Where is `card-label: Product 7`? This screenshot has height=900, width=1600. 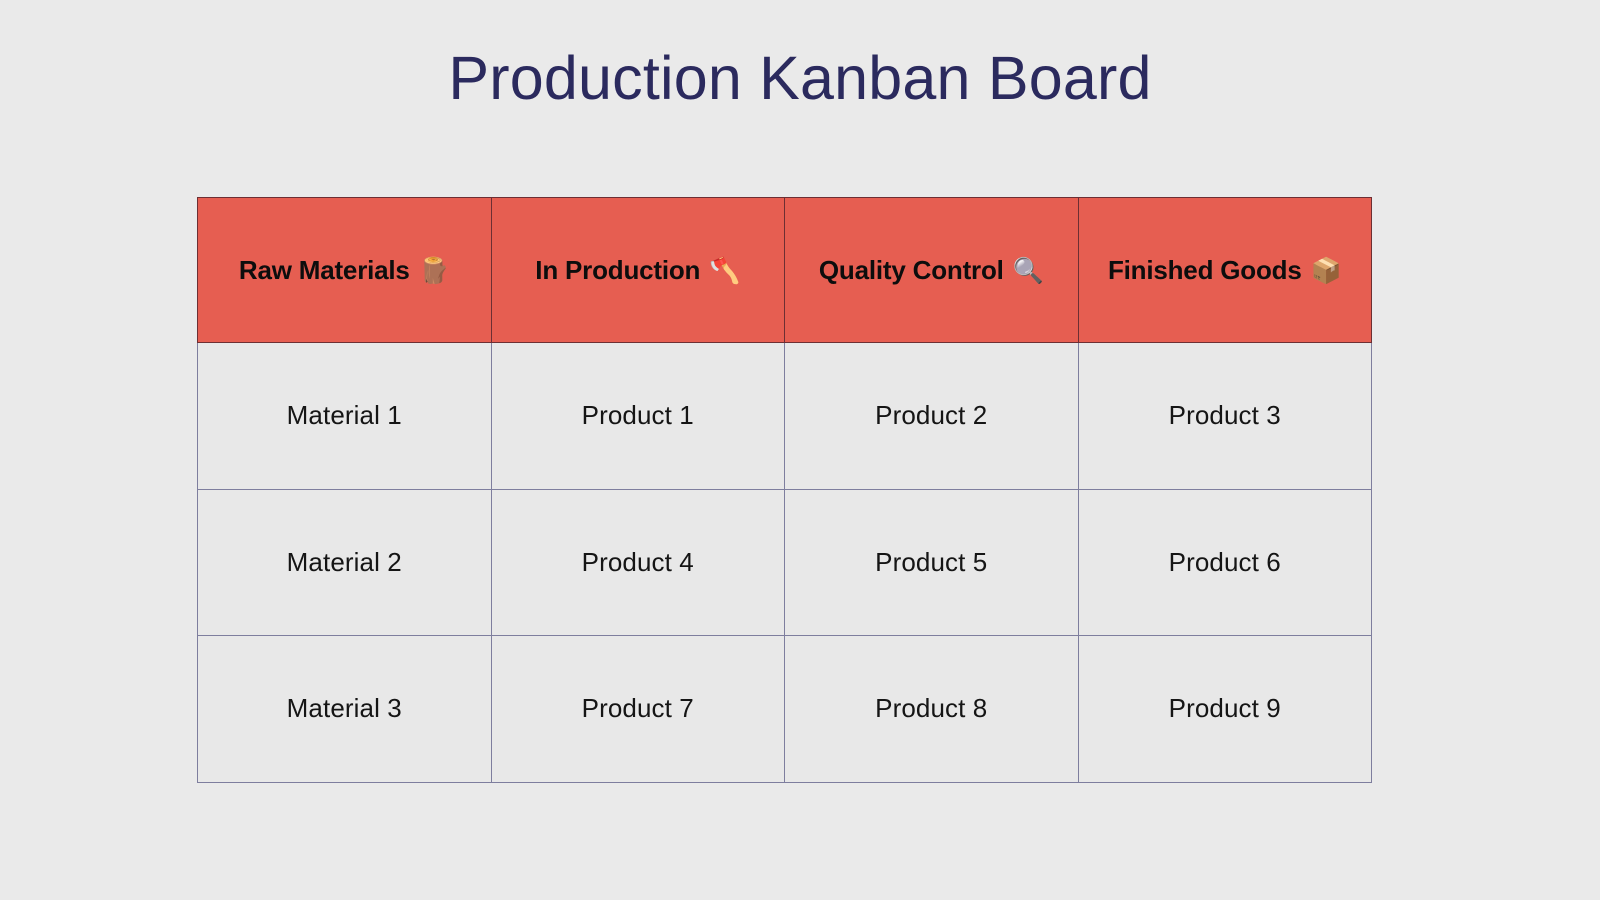
card-label: Product 7 is located at coordinates (637, 708).